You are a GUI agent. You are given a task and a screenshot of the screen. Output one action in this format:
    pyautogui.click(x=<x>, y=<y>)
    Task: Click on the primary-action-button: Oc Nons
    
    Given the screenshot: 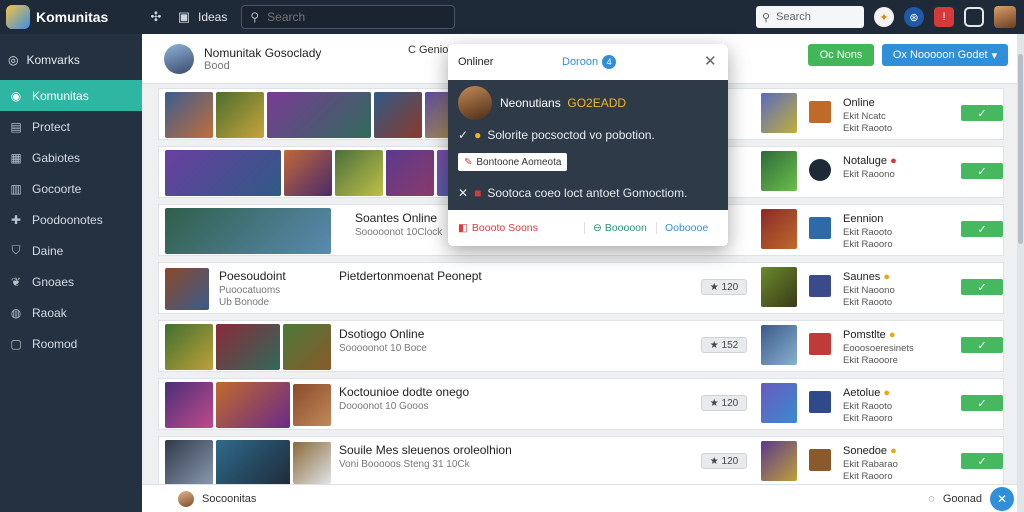 What is the action you would take?
    pyautogui.click(x=841, y=55)
    